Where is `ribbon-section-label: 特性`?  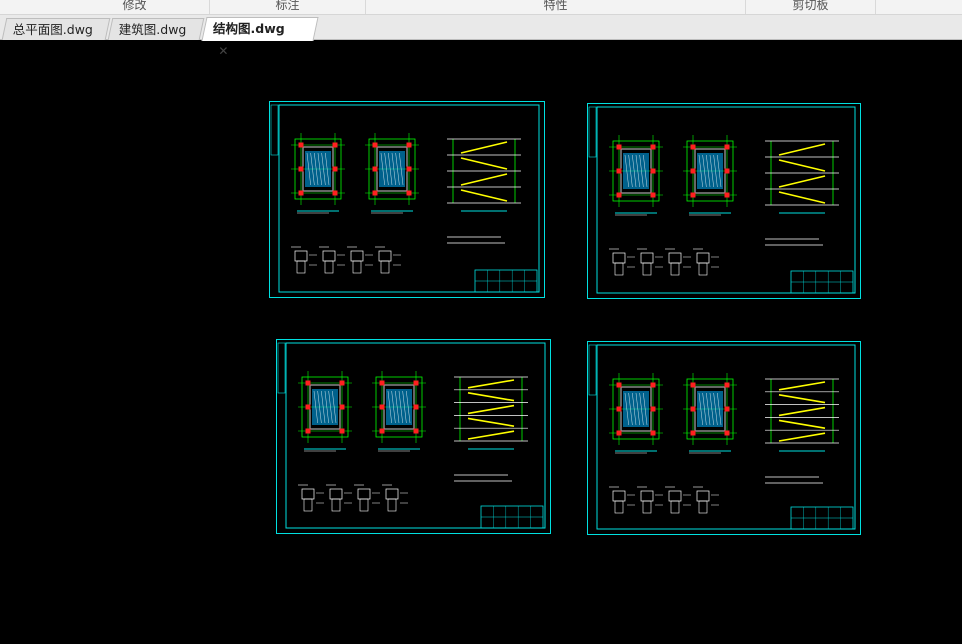
ribbon-section-label: 特性 is located at coordinates (555, 6).